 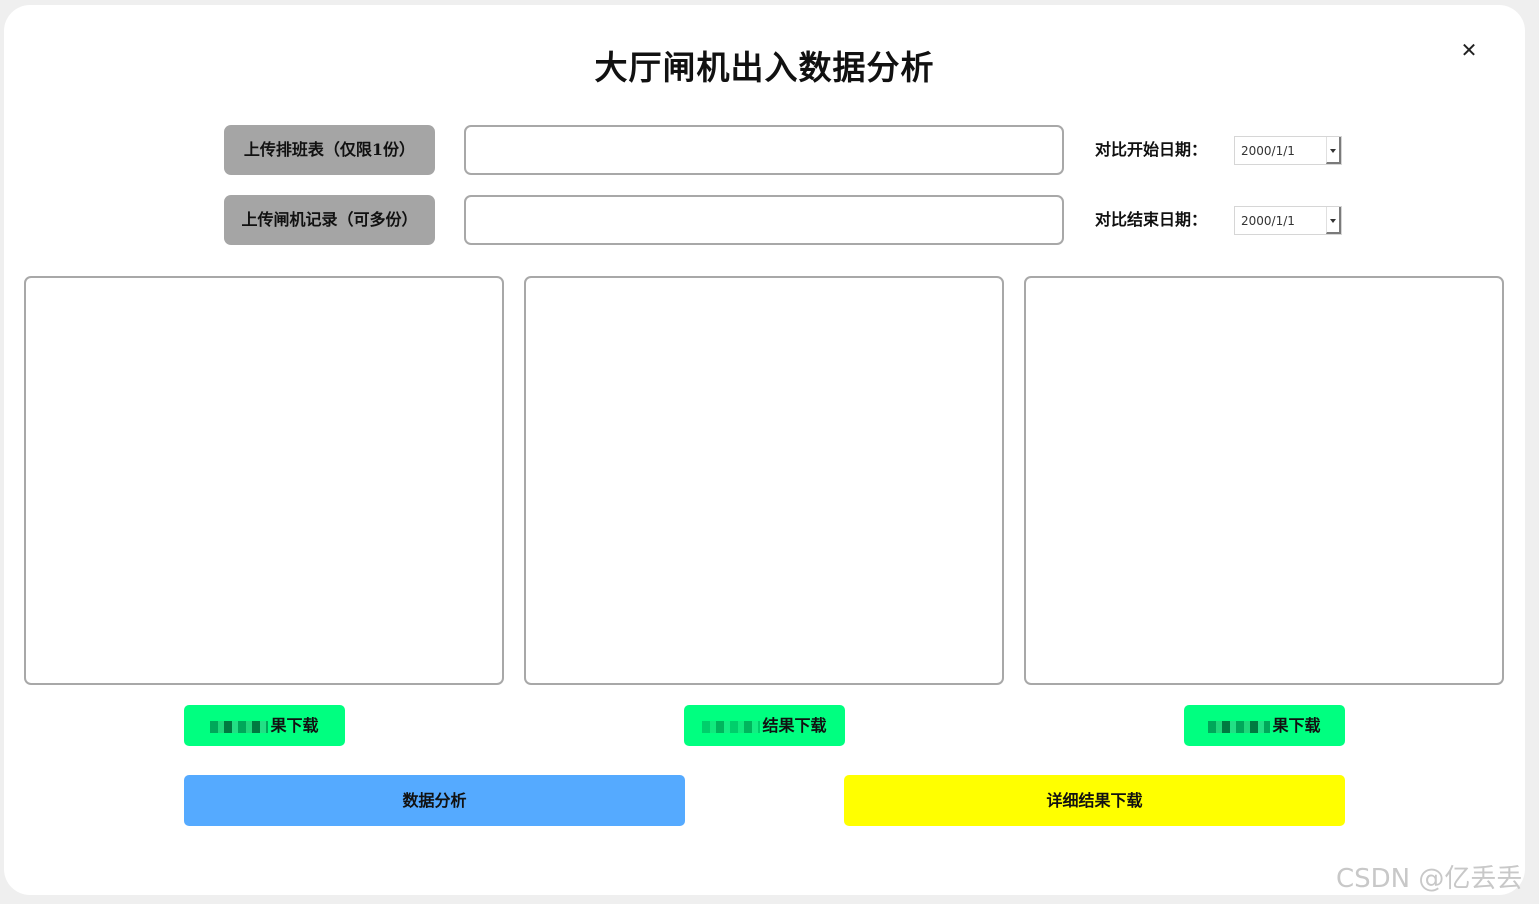 I want to click on end-date-label: 对比结束日期：, so click(x=1151, y=219).